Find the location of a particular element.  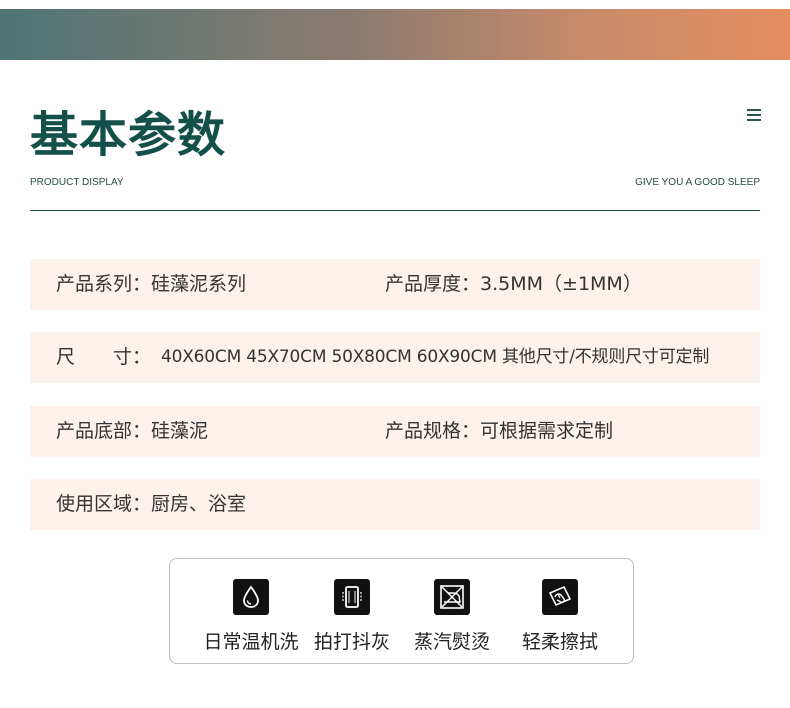

top-gradient-banner is located at coordinates (395, 34).